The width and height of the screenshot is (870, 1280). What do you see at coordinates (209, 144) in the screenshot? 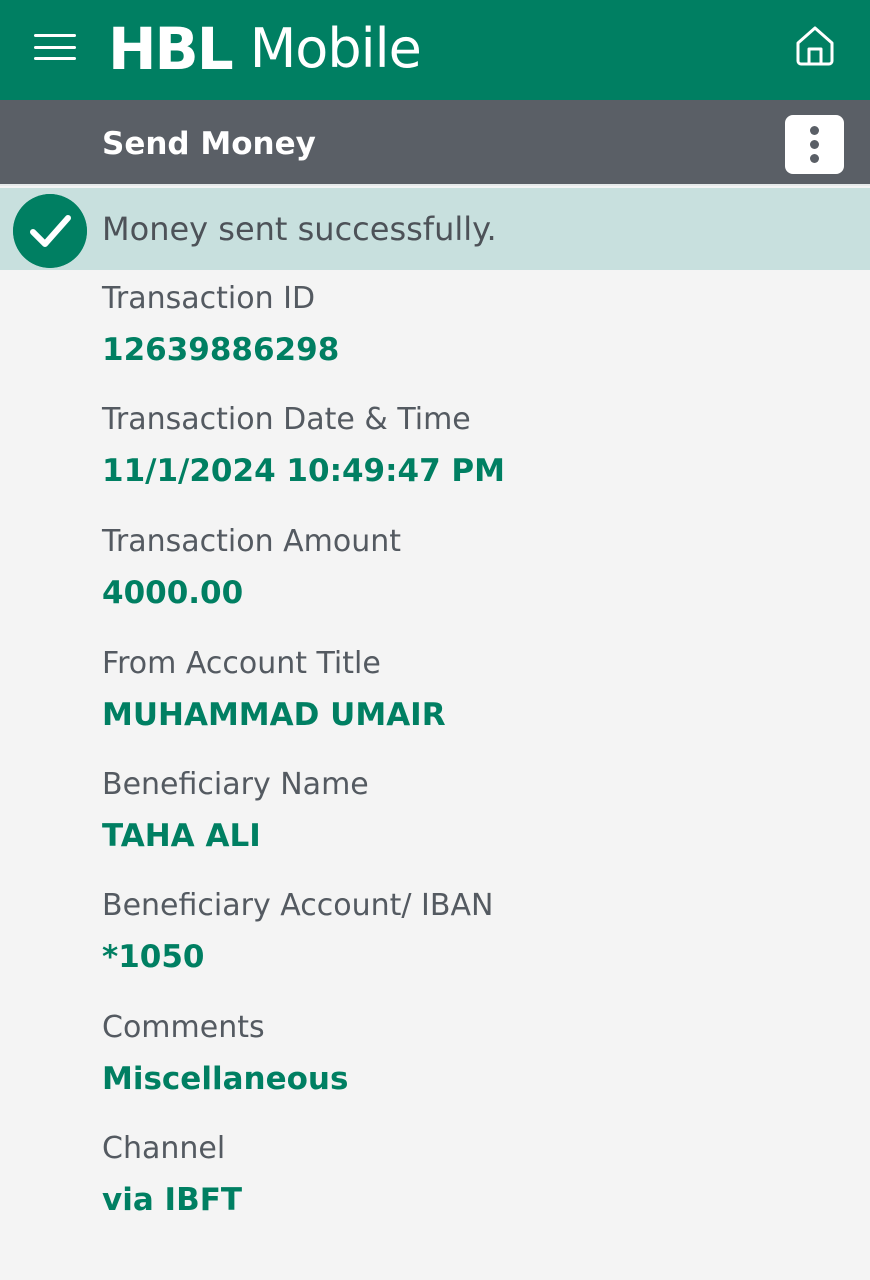
I see `page-title: Send Money` at bounding box center [209, 144].